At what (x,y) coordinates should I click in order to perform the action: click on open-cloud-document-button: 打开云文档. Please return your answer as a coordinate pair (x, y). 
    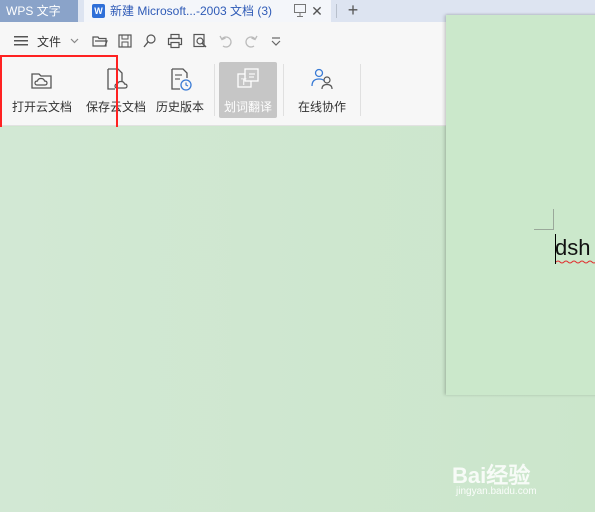
    Looking at the image, I should click on (42, 90).